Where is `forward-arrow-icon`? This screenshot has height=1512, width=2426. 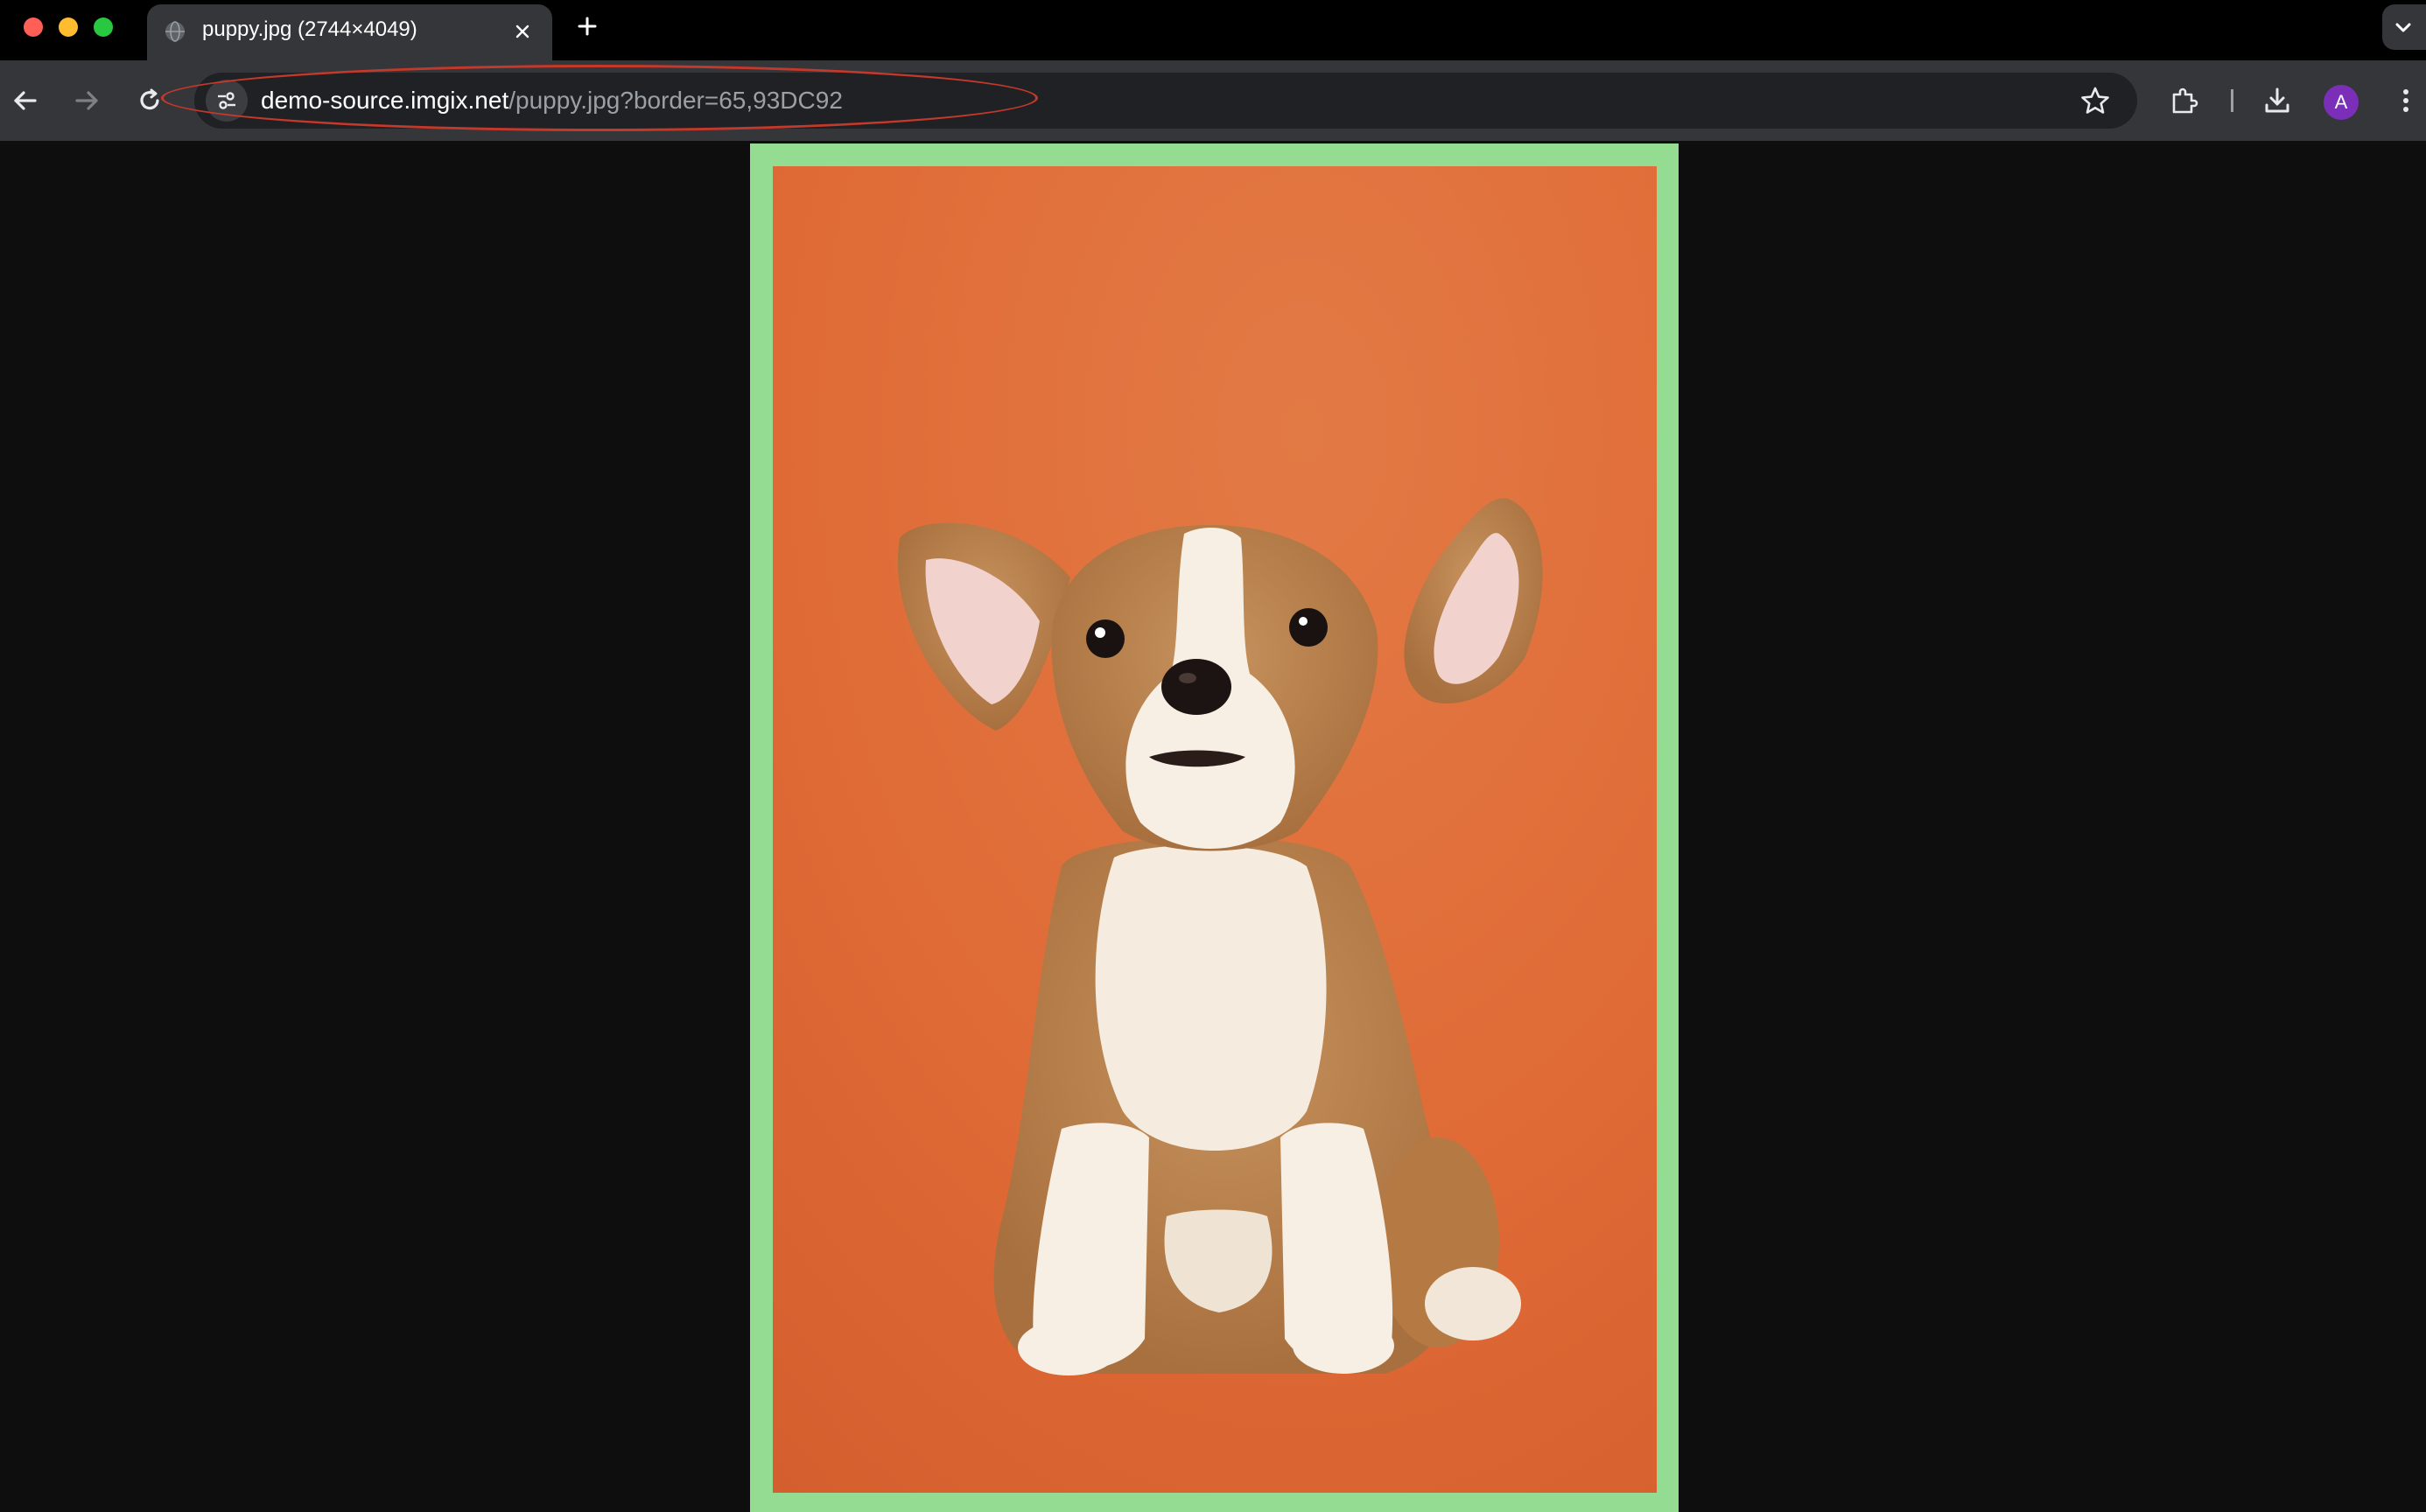 forward-arrow-icon is located at coordinates (87, 100).